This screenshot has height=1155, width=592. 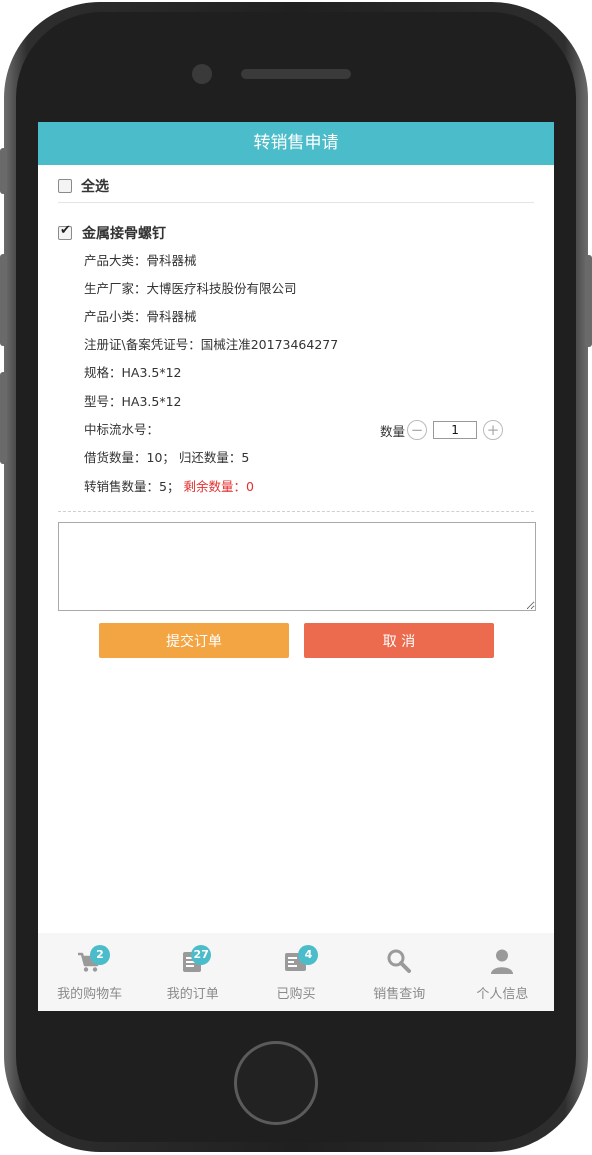 What do you see at coordinates (218, 486) in the screenshot?
I see `remaining-quantity: 剩余数量：0` at bounding box center [218, 486].